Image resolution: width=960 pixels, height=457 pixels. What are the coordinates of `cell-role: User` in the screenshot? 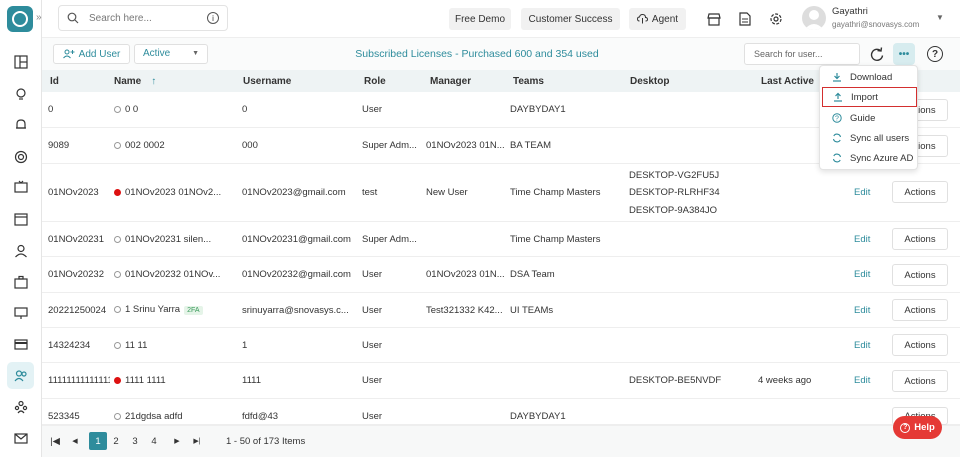 It's located at (372, 380).